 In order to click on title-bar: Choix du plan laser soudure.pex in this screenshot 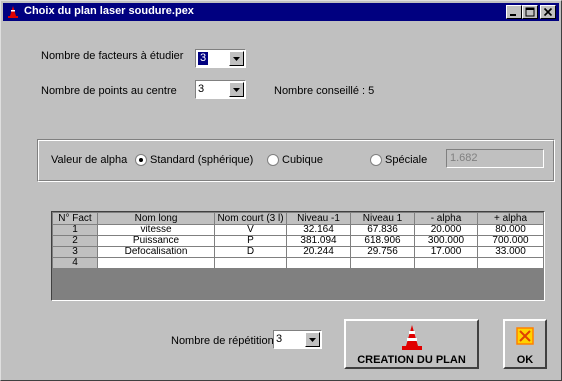, I will do `click(281, 12)`.